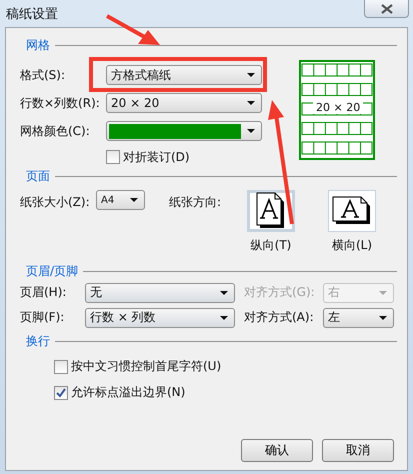 Image resolution: width=413 pixels, height=474 pixels. What do you see at coordinates (133, 29) in the screenshot?
I see `annotation-arrow` at bounding box center [133, 29].